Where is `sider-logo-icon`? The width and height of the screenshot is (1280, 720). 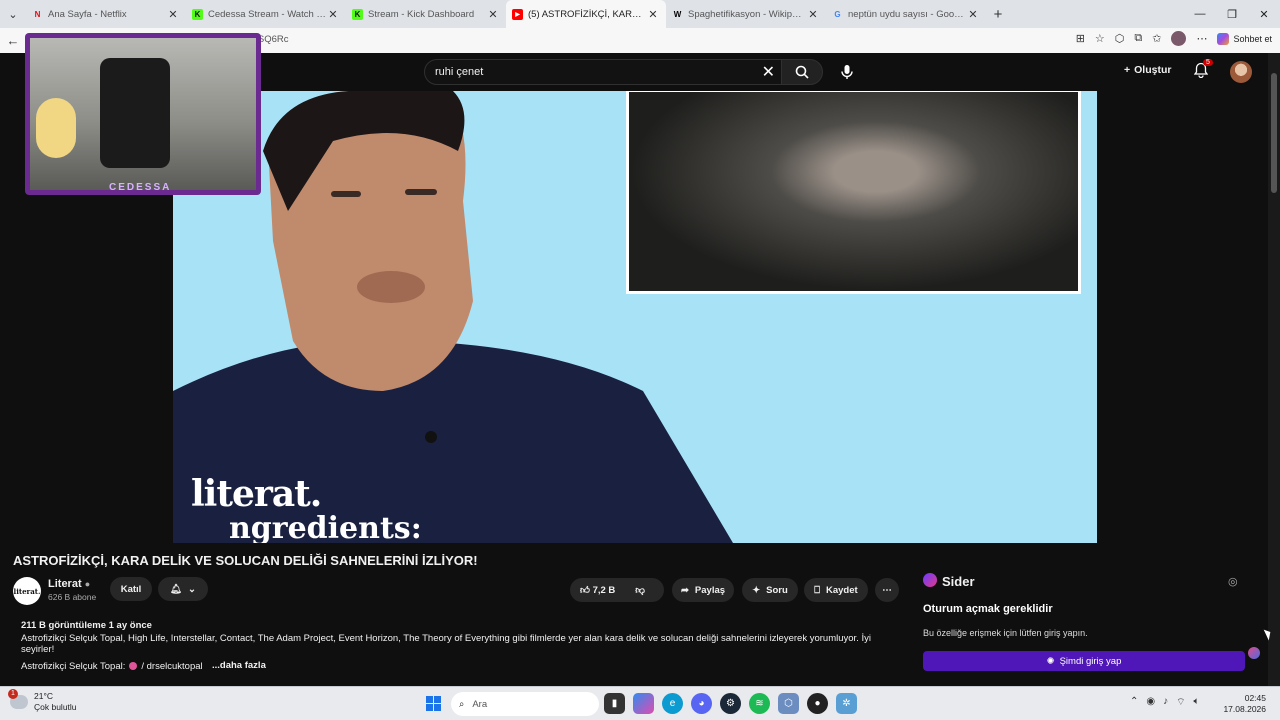 sider-logo-icon is located at coordinates (930, 580).